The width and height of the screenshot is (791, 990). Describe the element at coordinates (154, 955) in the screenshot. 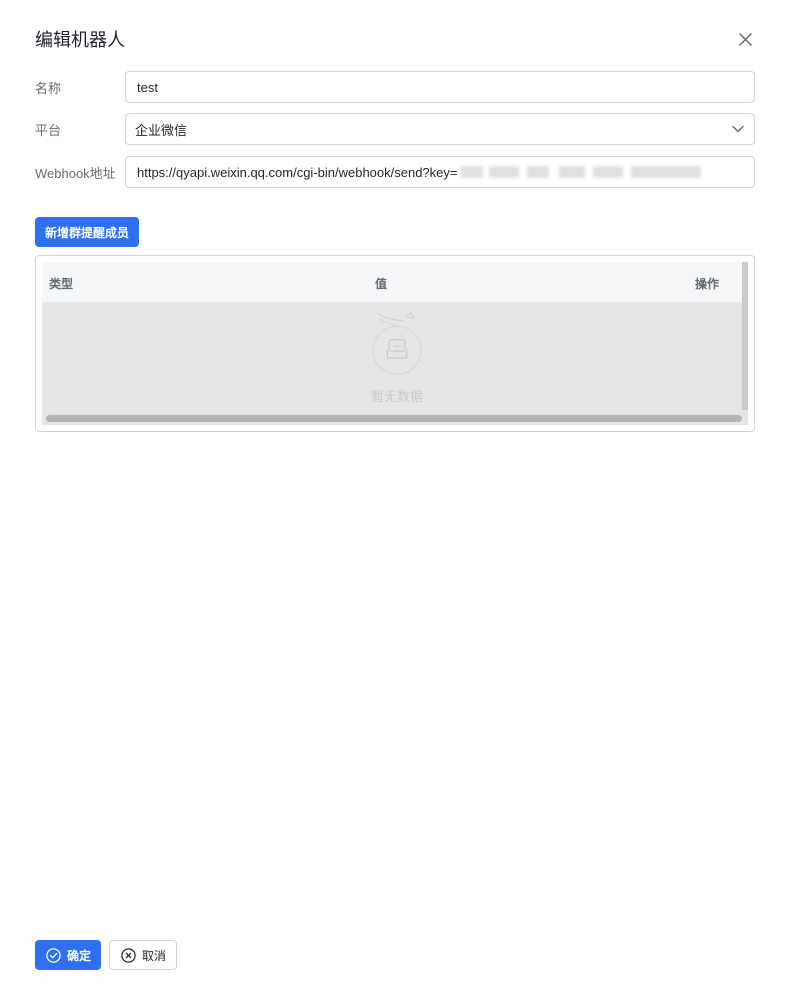

I see `cancel-button-label: 取消` at that location.